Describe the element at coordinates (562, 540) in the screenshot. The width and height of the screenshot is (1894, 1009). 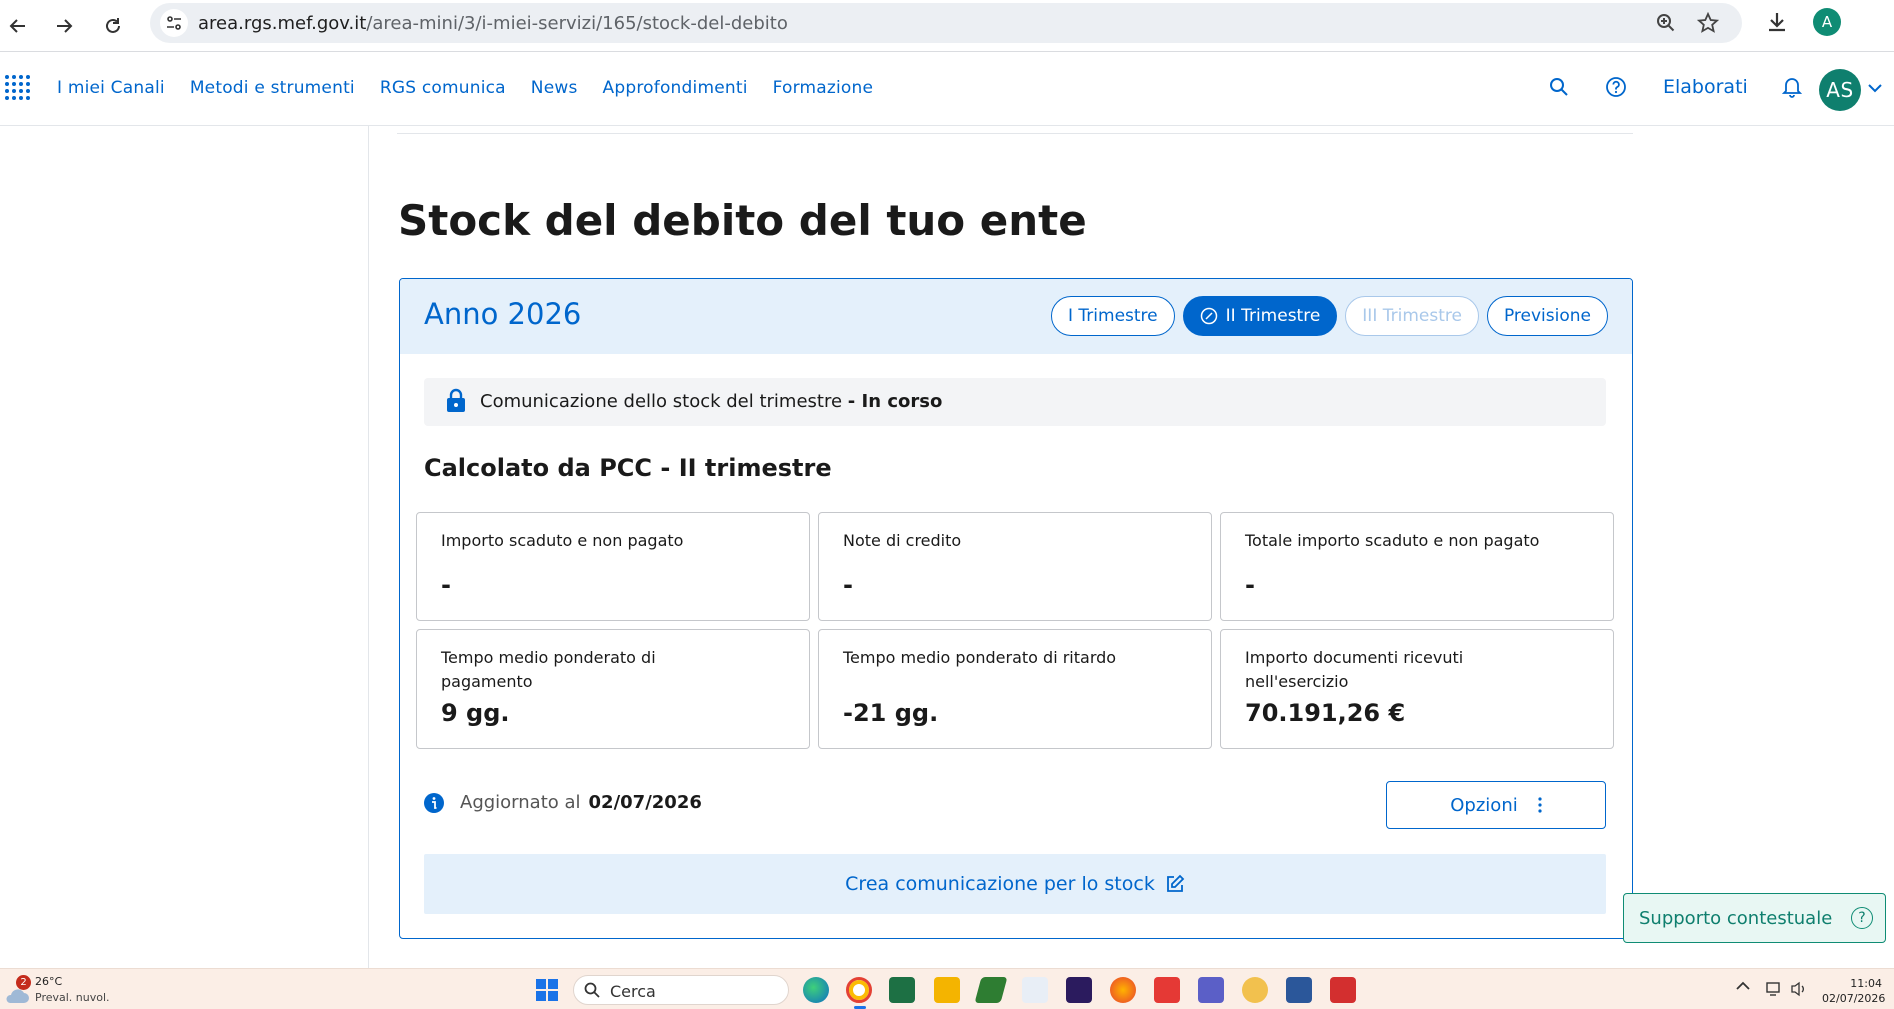
I see `metric-label: Importo scaduto e non pagato` at that location.